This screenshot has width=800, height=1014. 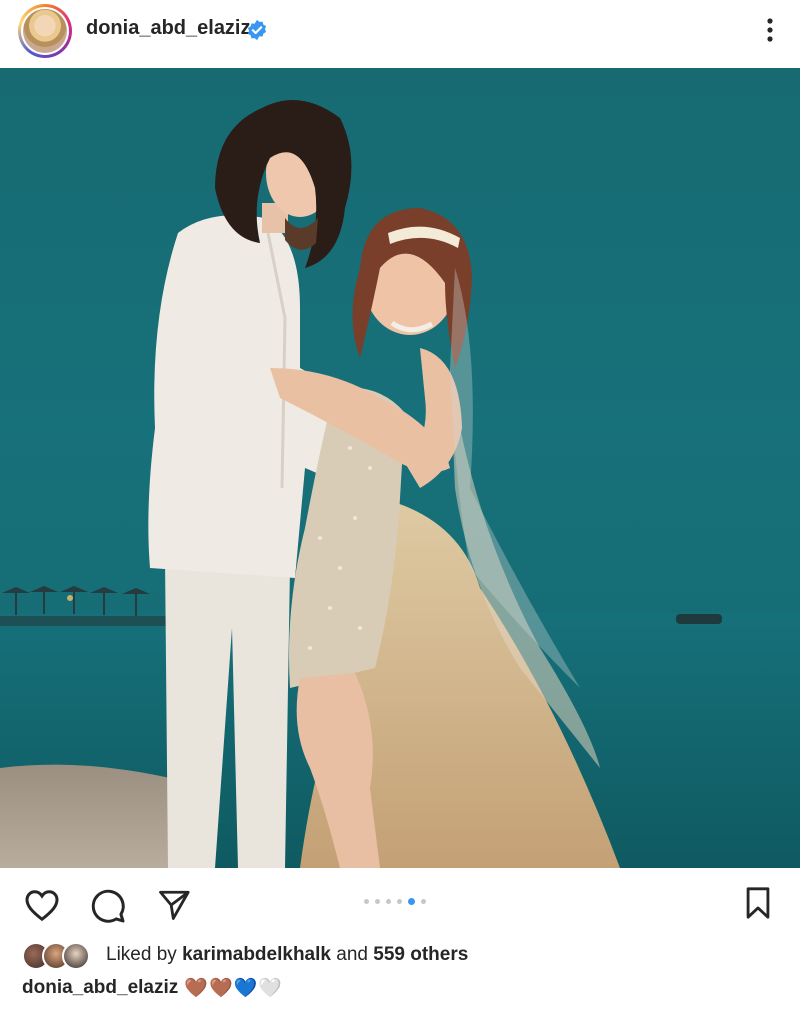 What do you see at coordinates (420, 954) in the screenshot?
I see `likes-count: 559 others` at bounding box center [420, 954].